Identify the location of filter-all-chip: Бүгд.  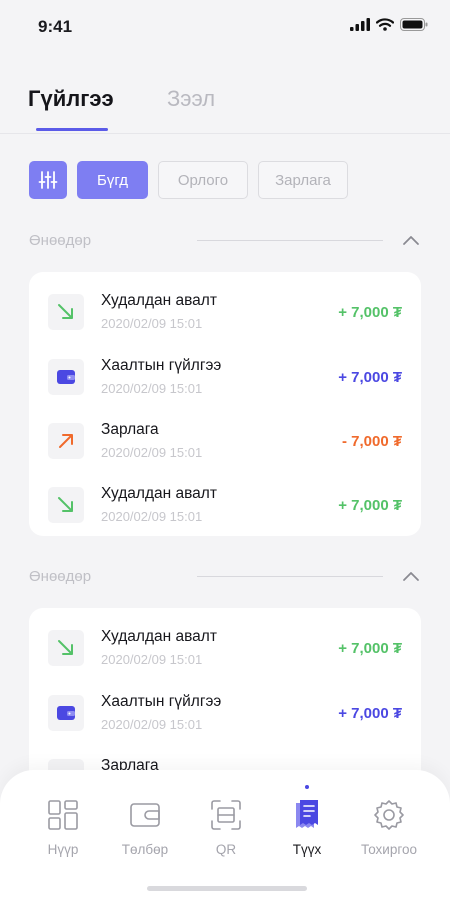
(112, 180).